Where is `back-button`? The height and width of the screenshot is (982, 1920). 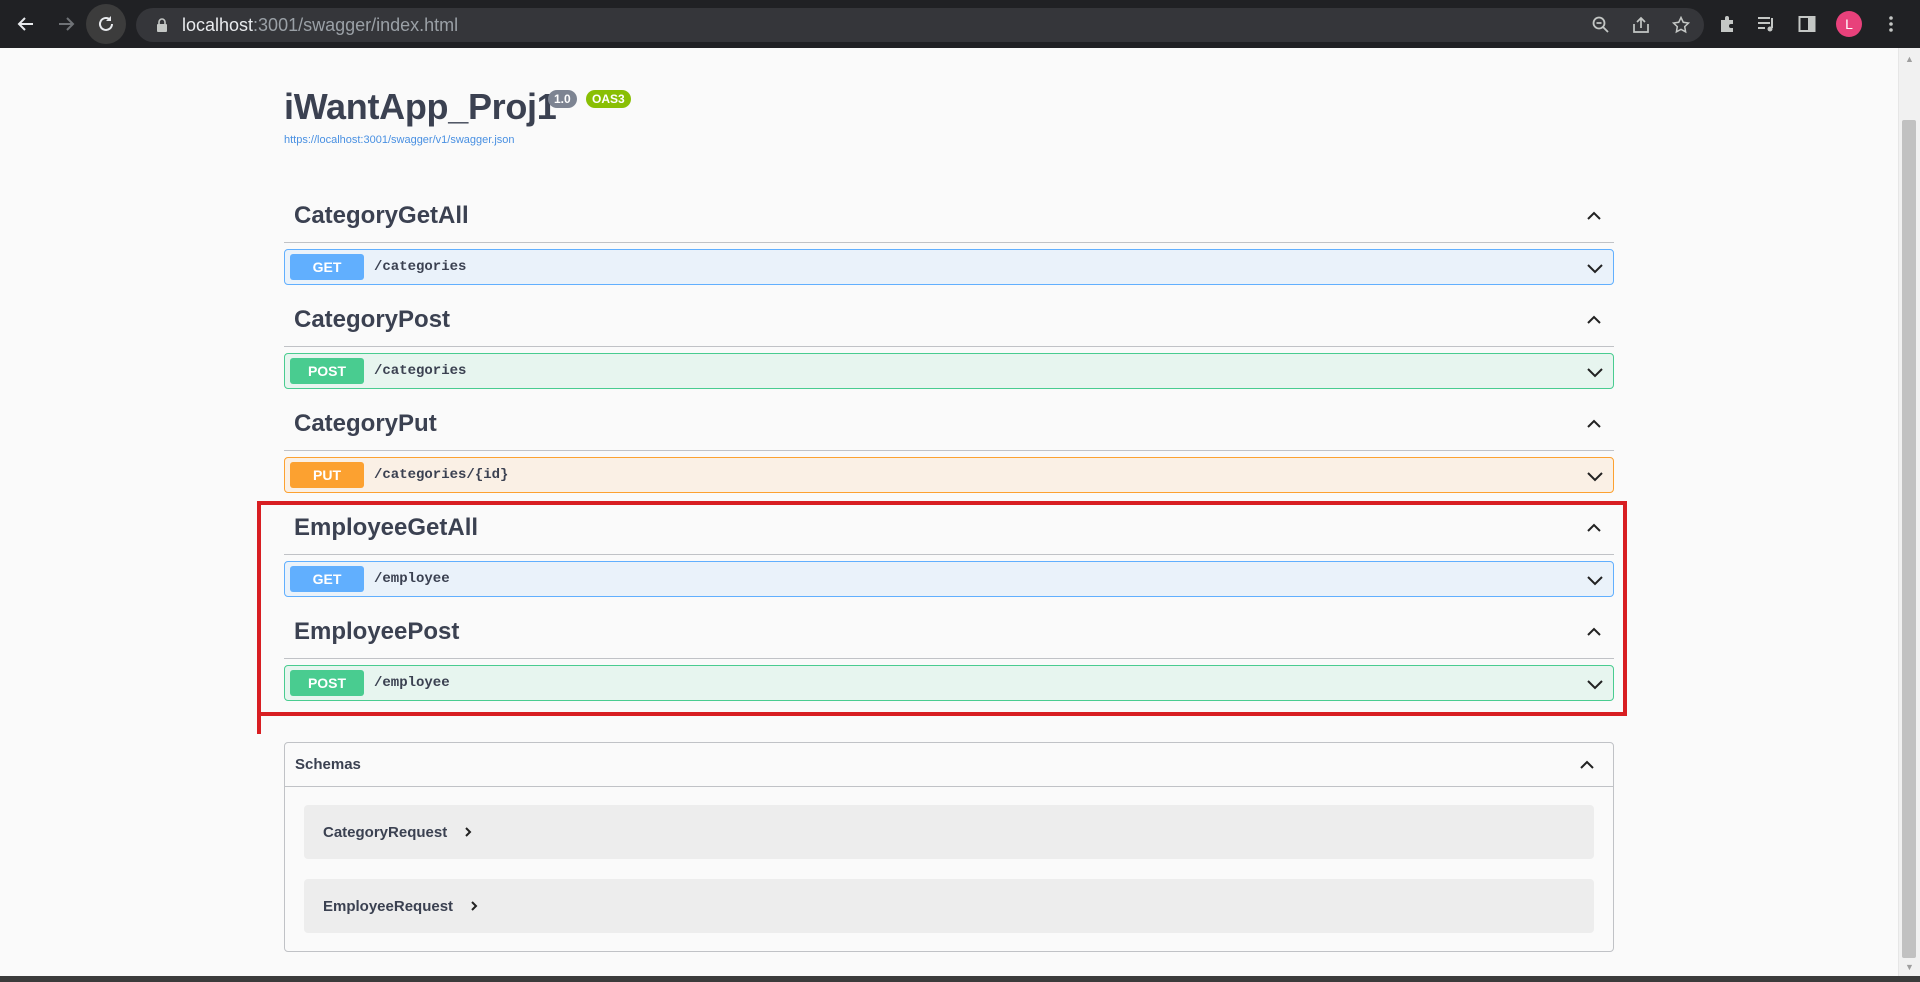
back-button is located at coordinates (26, 24).